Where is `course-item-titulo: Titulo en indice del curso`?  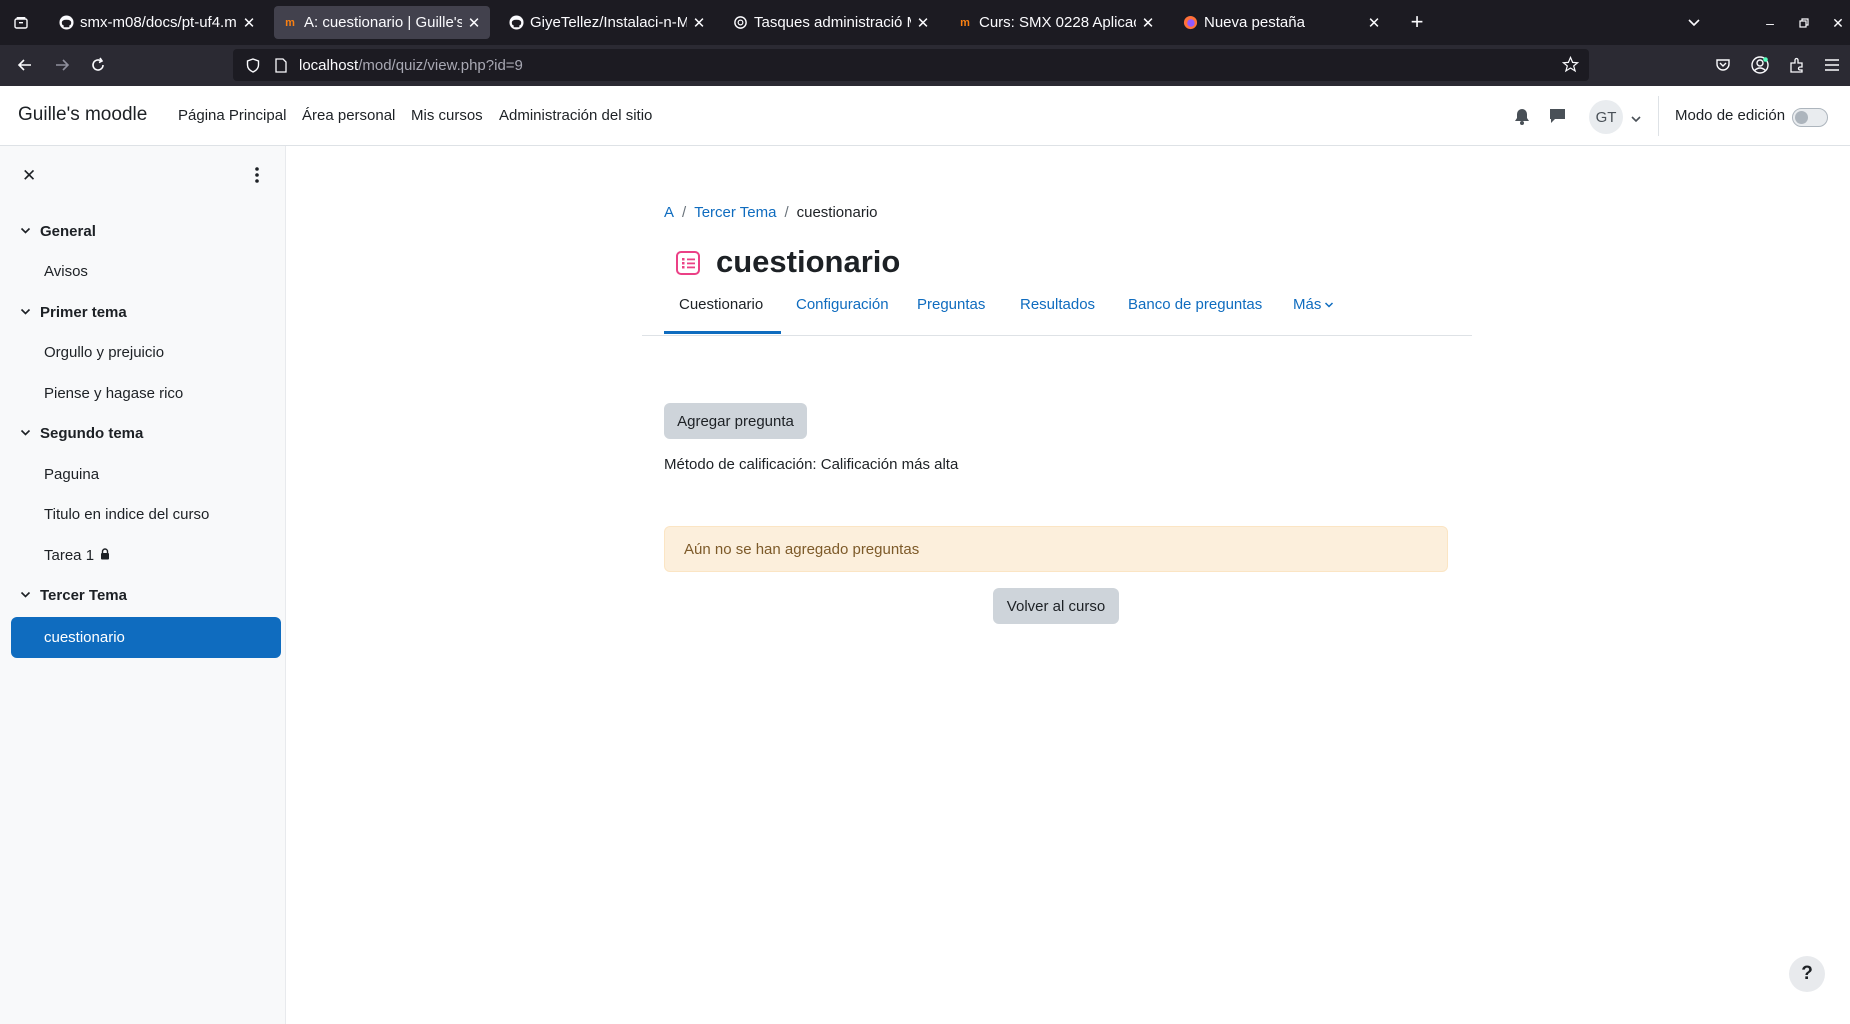 course-item-titulo: Titulo en indice del curso is located at coordinates (126, 514).